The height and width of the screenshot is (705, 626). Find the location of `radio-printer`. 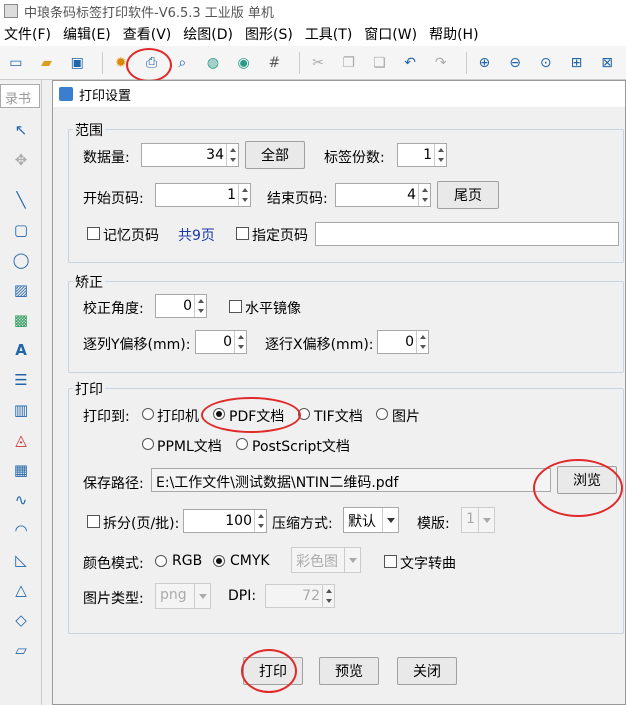

radio-printer is located at coordinates (148, 414).